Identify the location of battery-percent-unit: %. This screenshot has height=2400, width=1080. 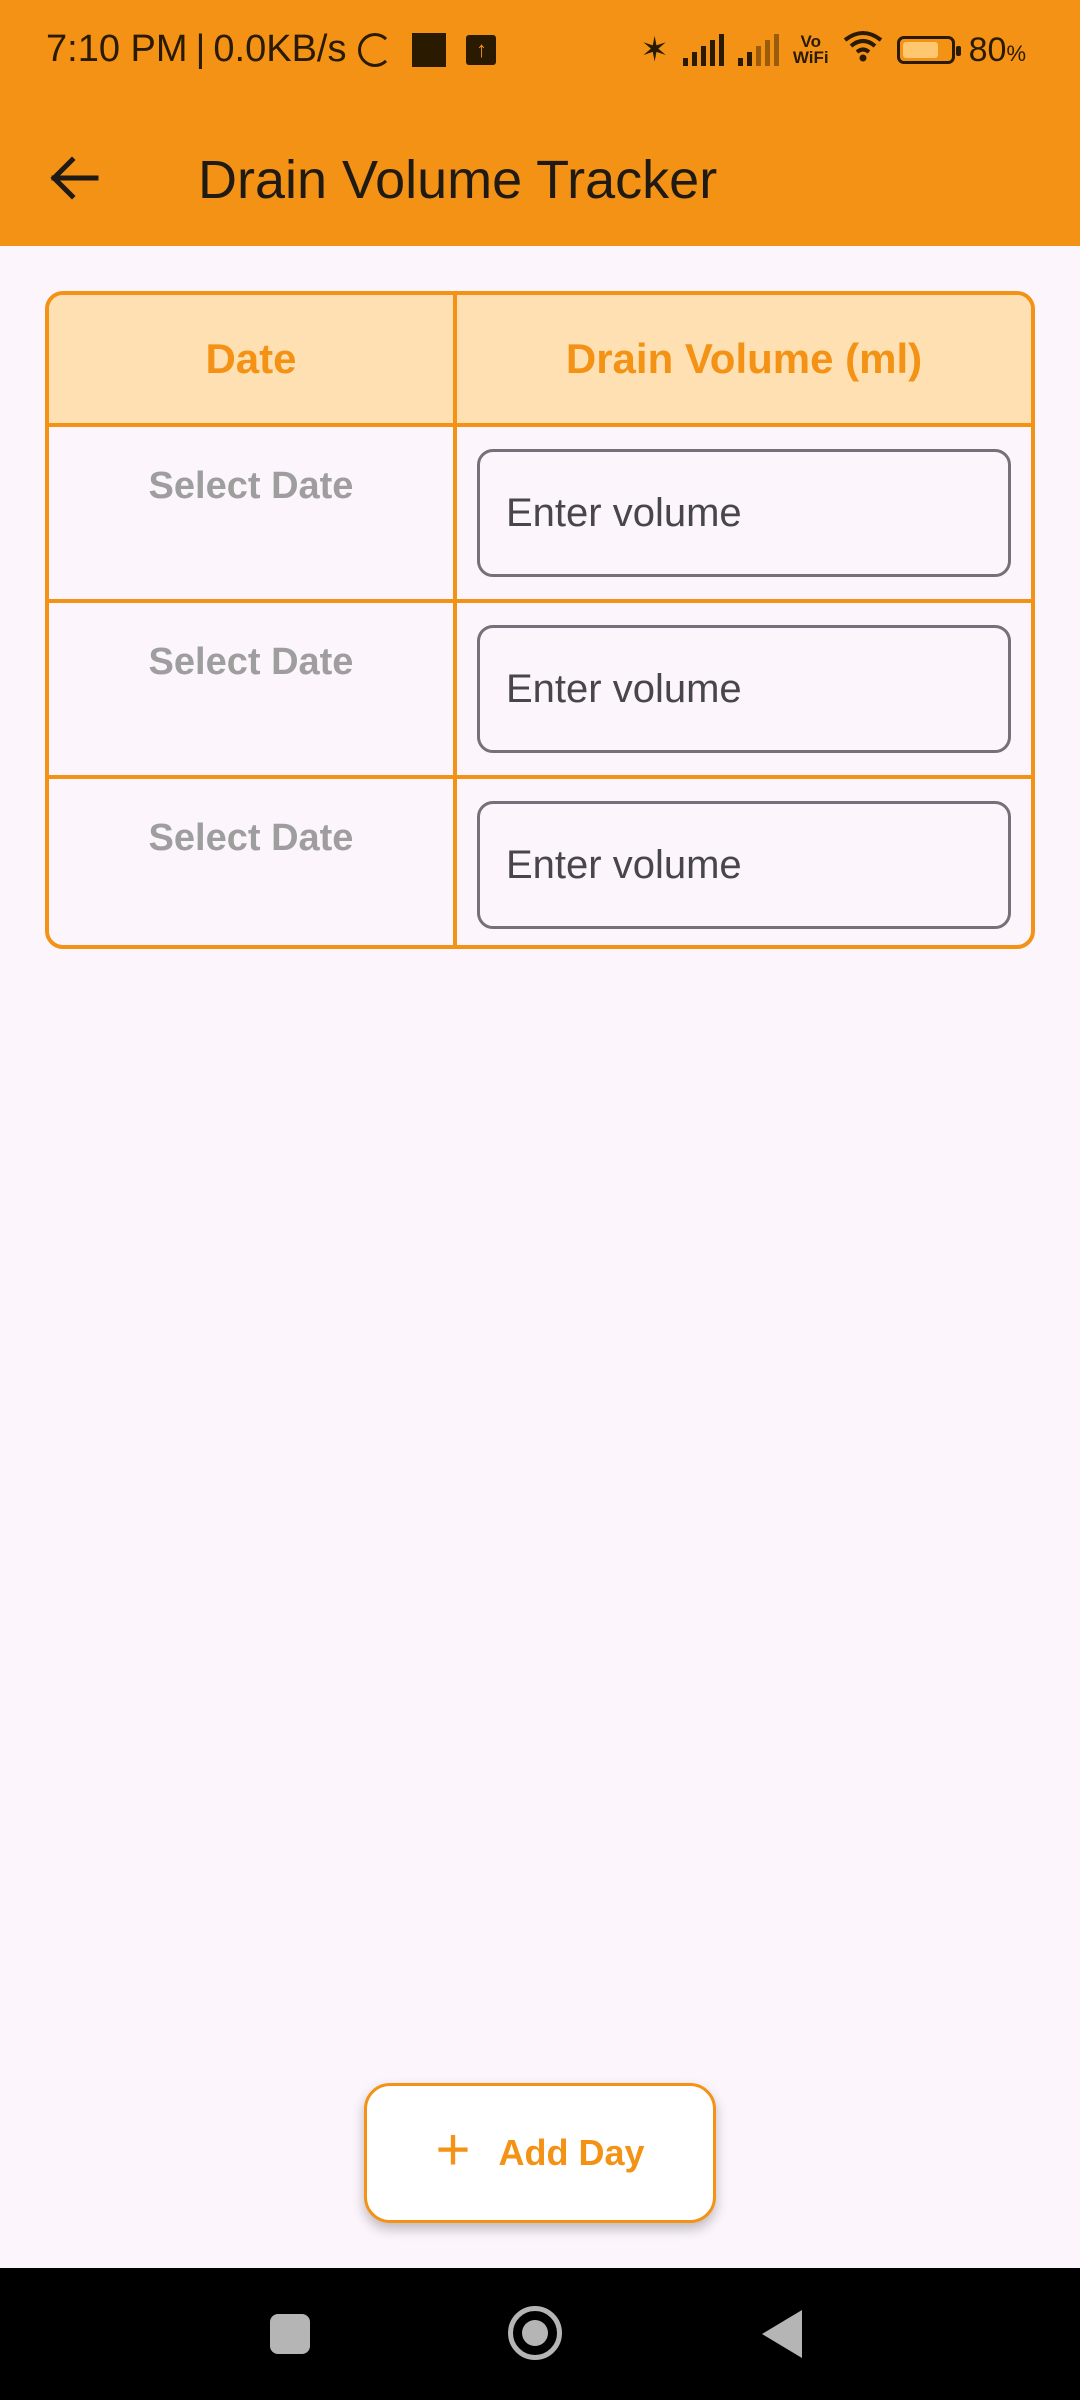
(1016, 53).